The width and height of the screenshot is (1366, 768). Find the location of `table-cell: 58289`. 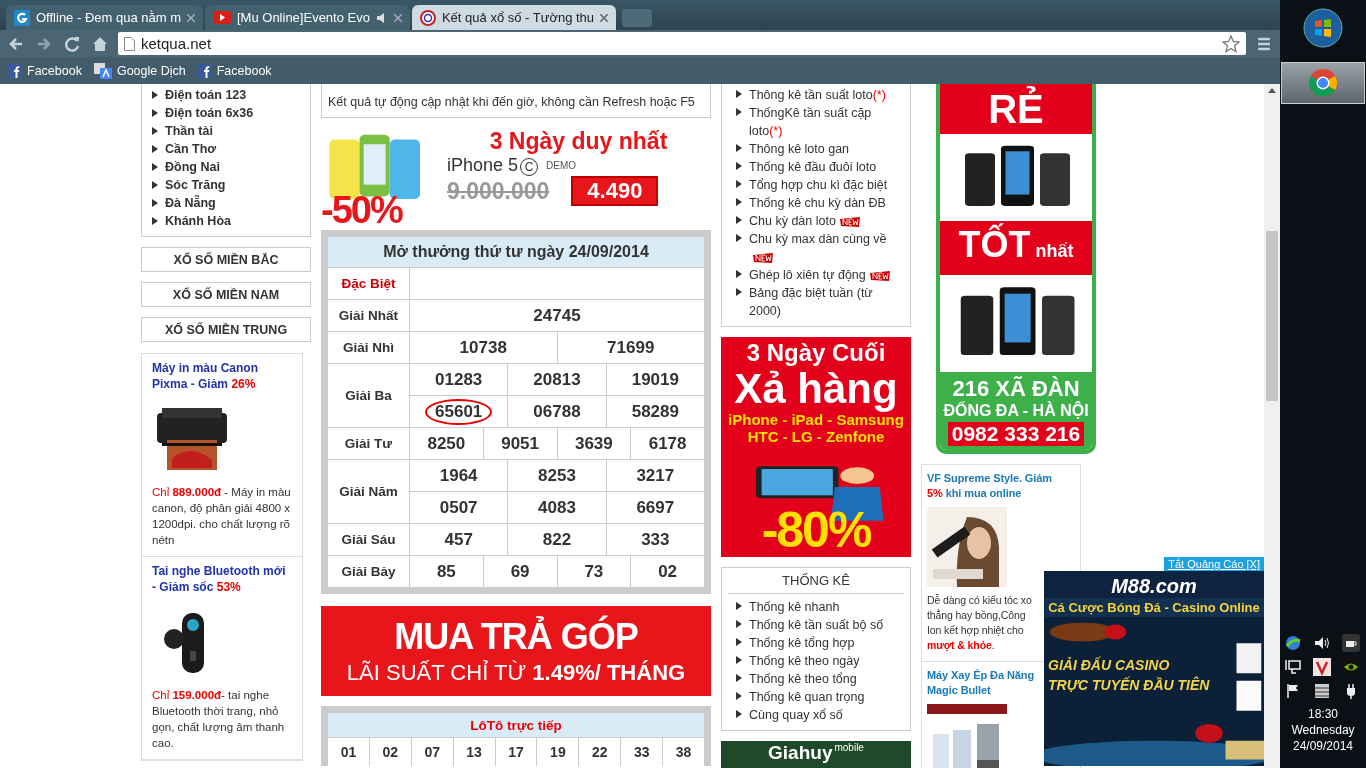

table-cell: 58289 is located at coordinates (654, 411).